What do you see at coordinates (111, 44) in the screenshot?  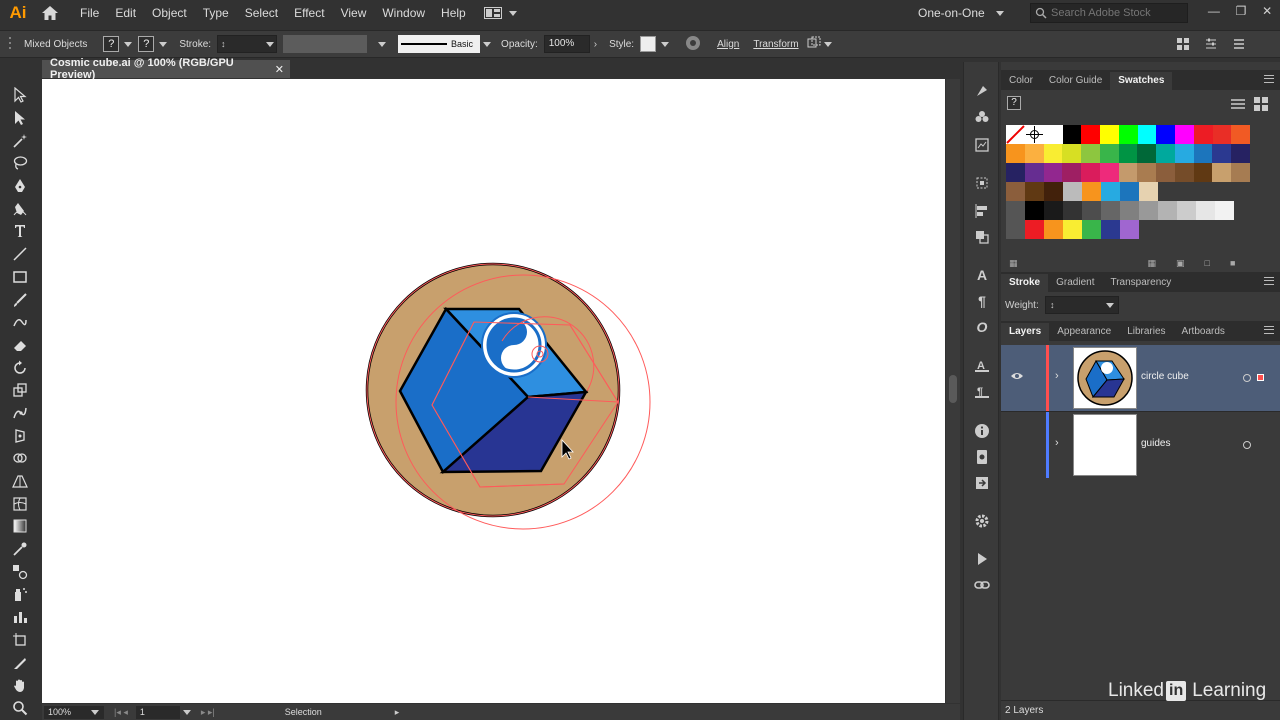 I see `fill-swatch: ?` at bounding box center [111, 44].